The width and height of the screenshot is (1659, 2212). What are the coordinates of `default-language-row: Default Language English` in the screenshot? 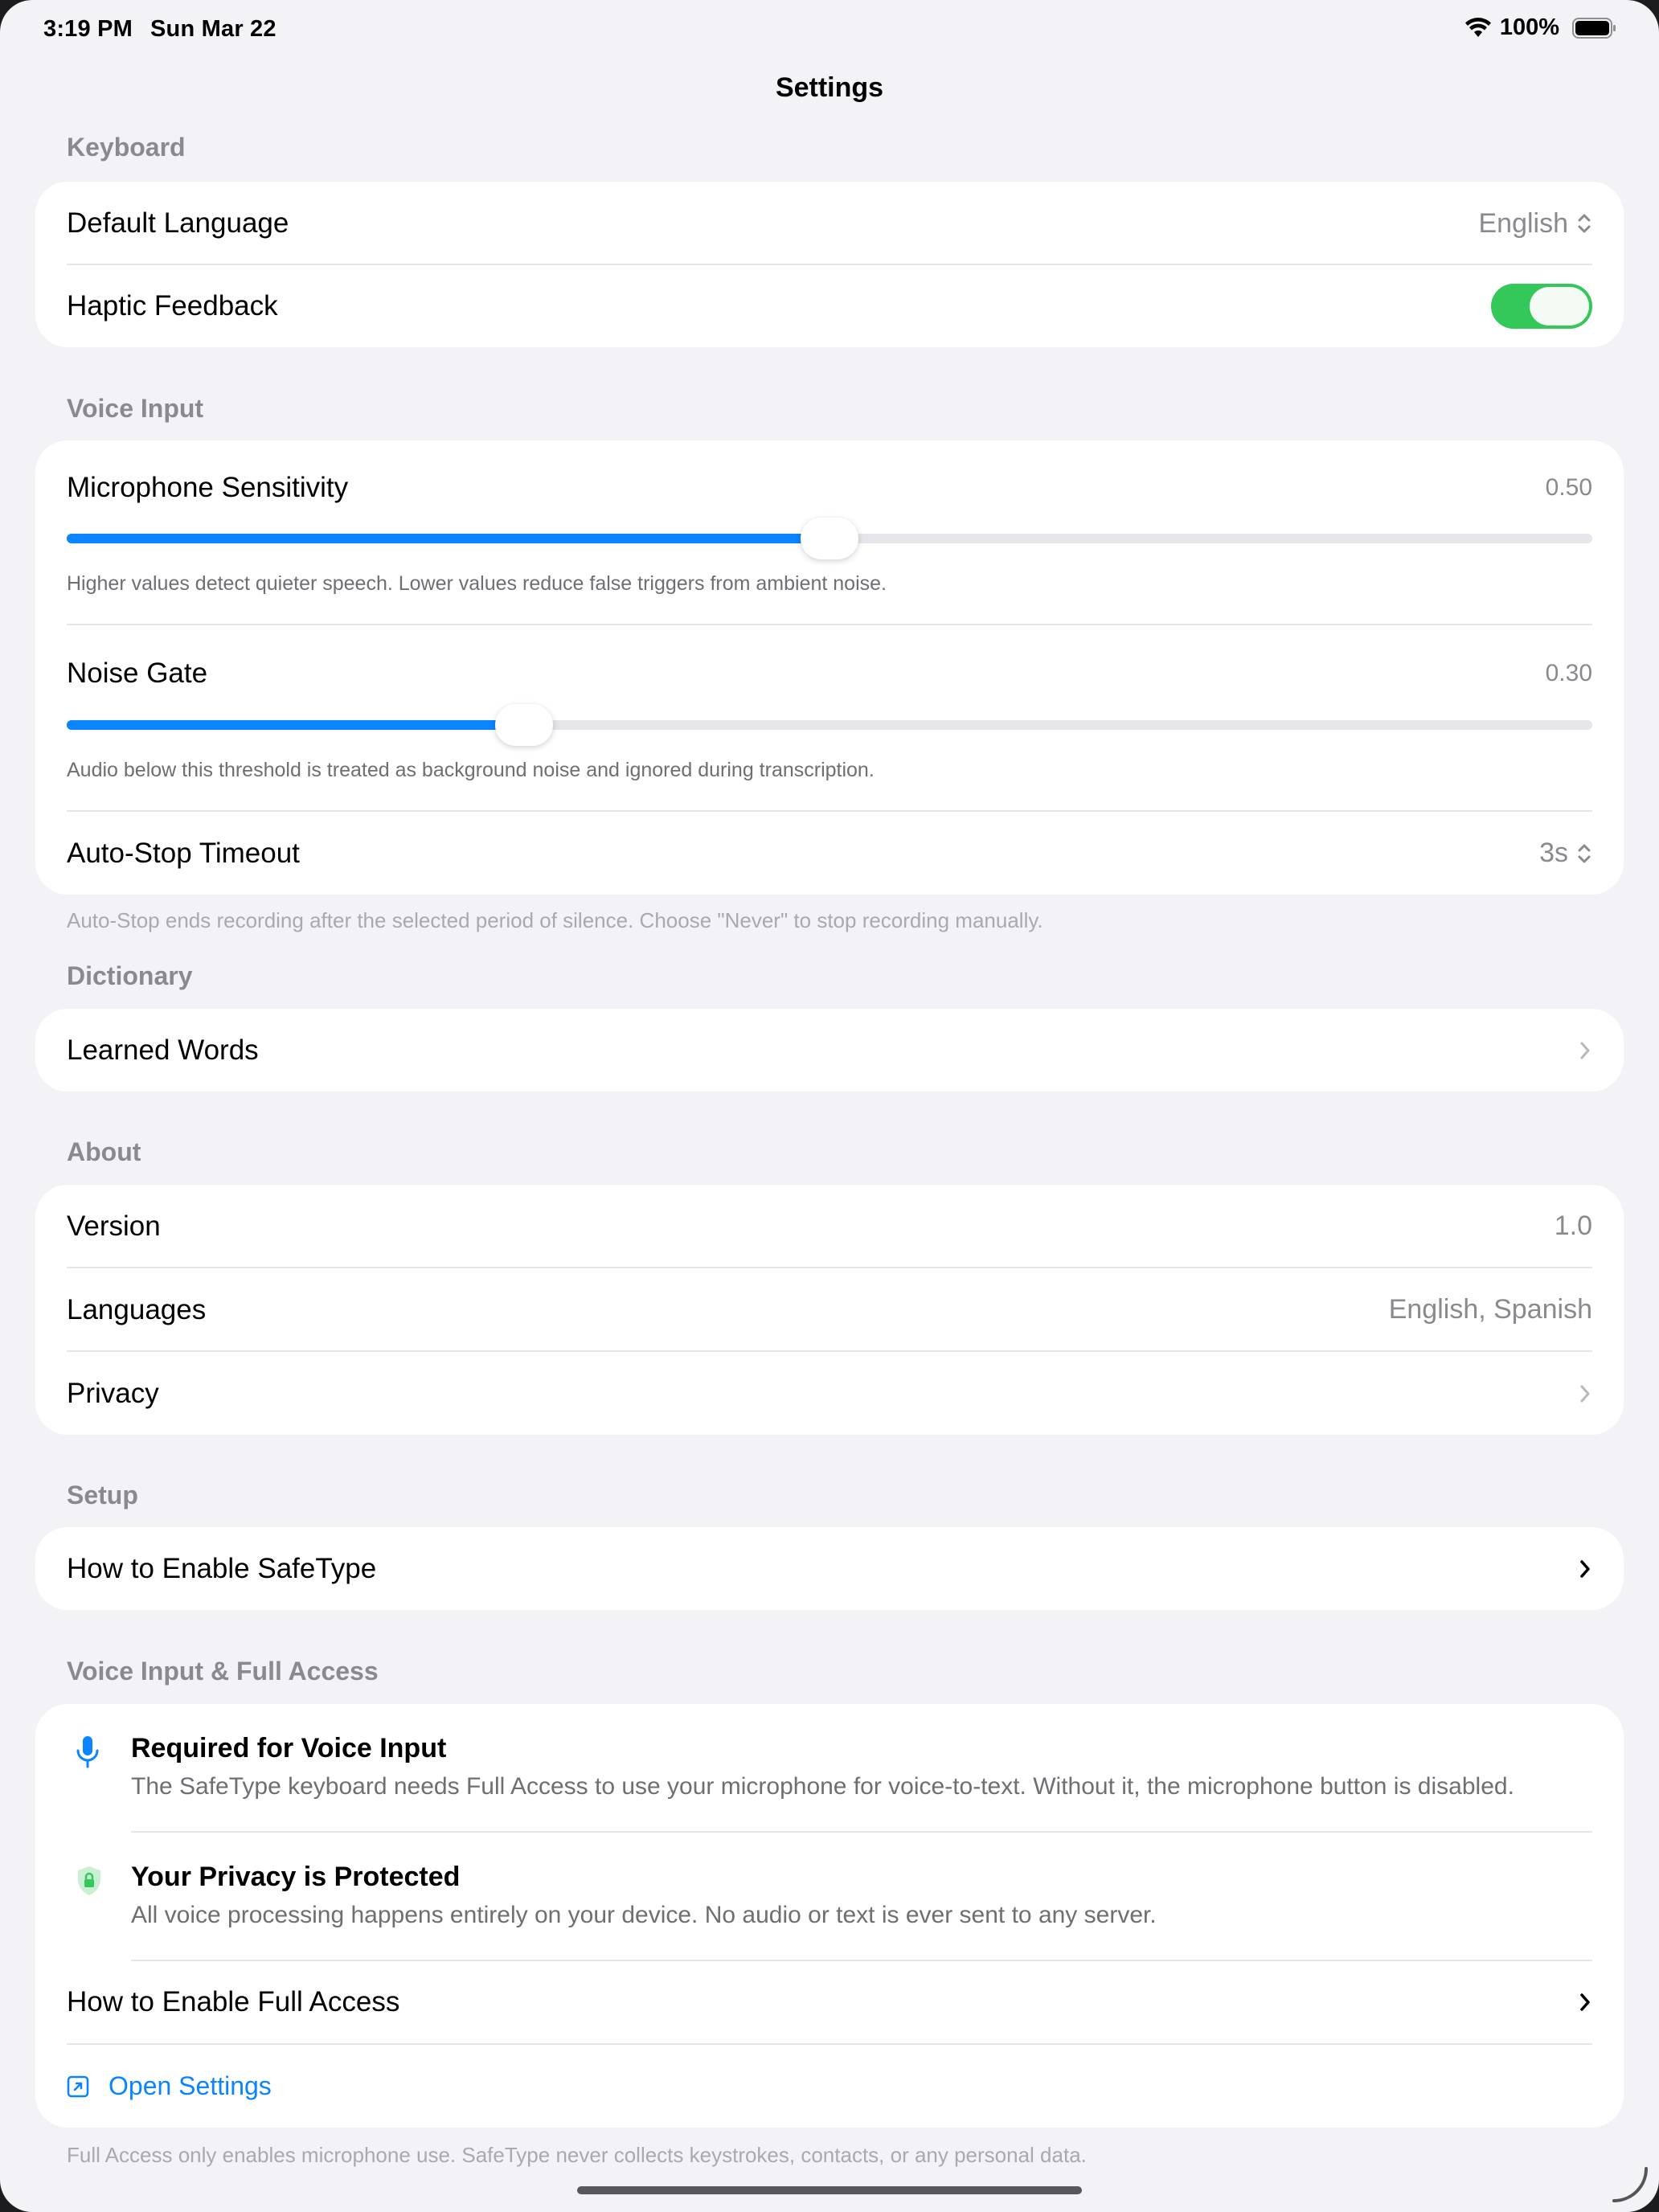 It's located at (829, 223).